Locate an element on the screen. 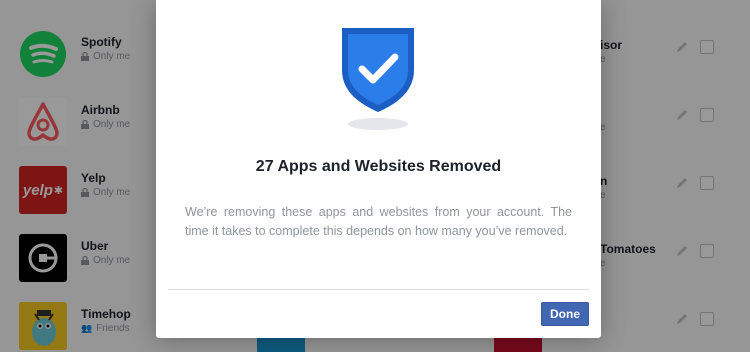  icon-shadow is located at coordinates (378, 124).